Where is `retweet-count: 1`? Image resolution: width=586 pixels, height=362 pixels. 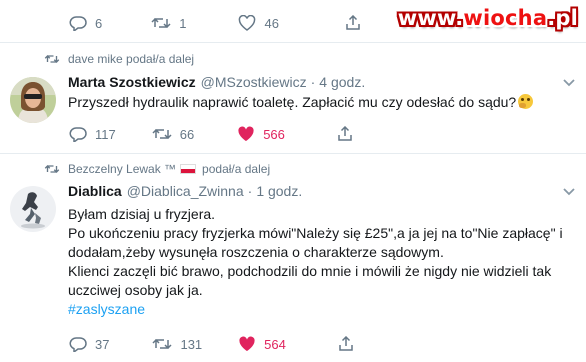 retweet-count: 1 is located at coordinates (183, 23).